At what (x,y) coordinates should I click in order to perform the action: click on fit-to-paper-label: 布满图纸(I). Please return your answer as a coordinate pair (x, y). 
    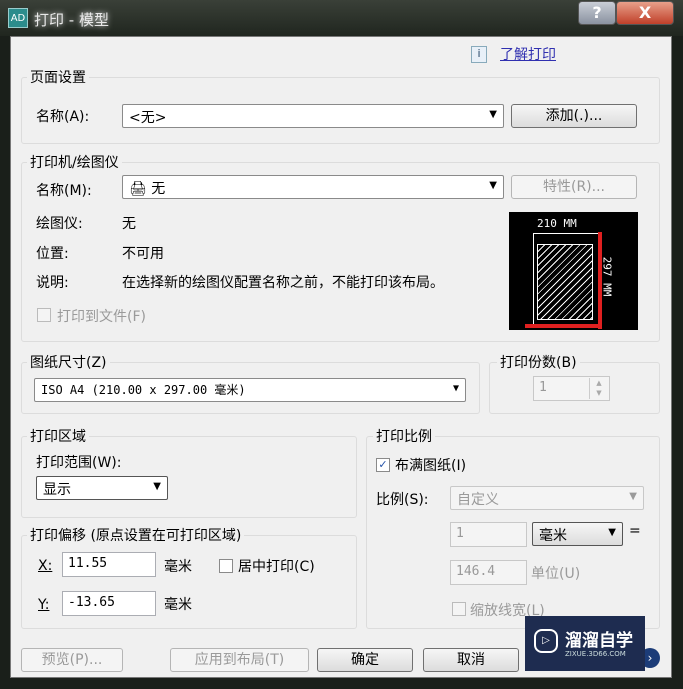
    Looking at the image, I should click on (431, 466).